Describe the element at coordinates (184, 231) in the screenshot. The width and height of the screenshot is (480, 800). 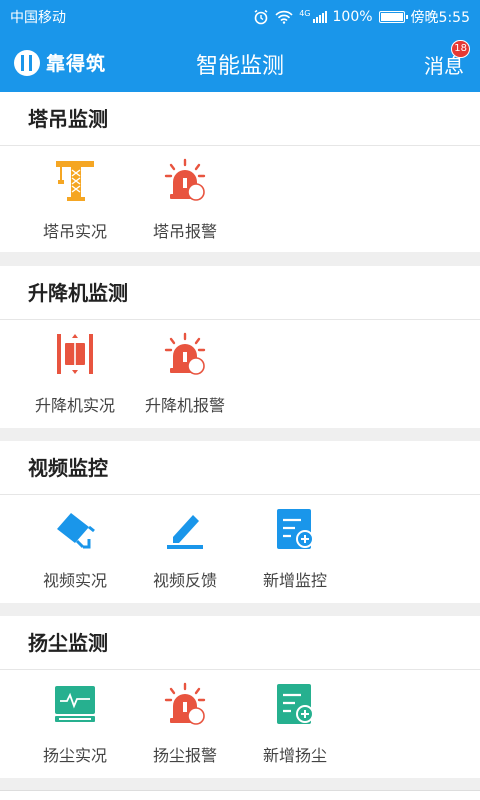
I see `item-label: 塔吊报警` at that location.